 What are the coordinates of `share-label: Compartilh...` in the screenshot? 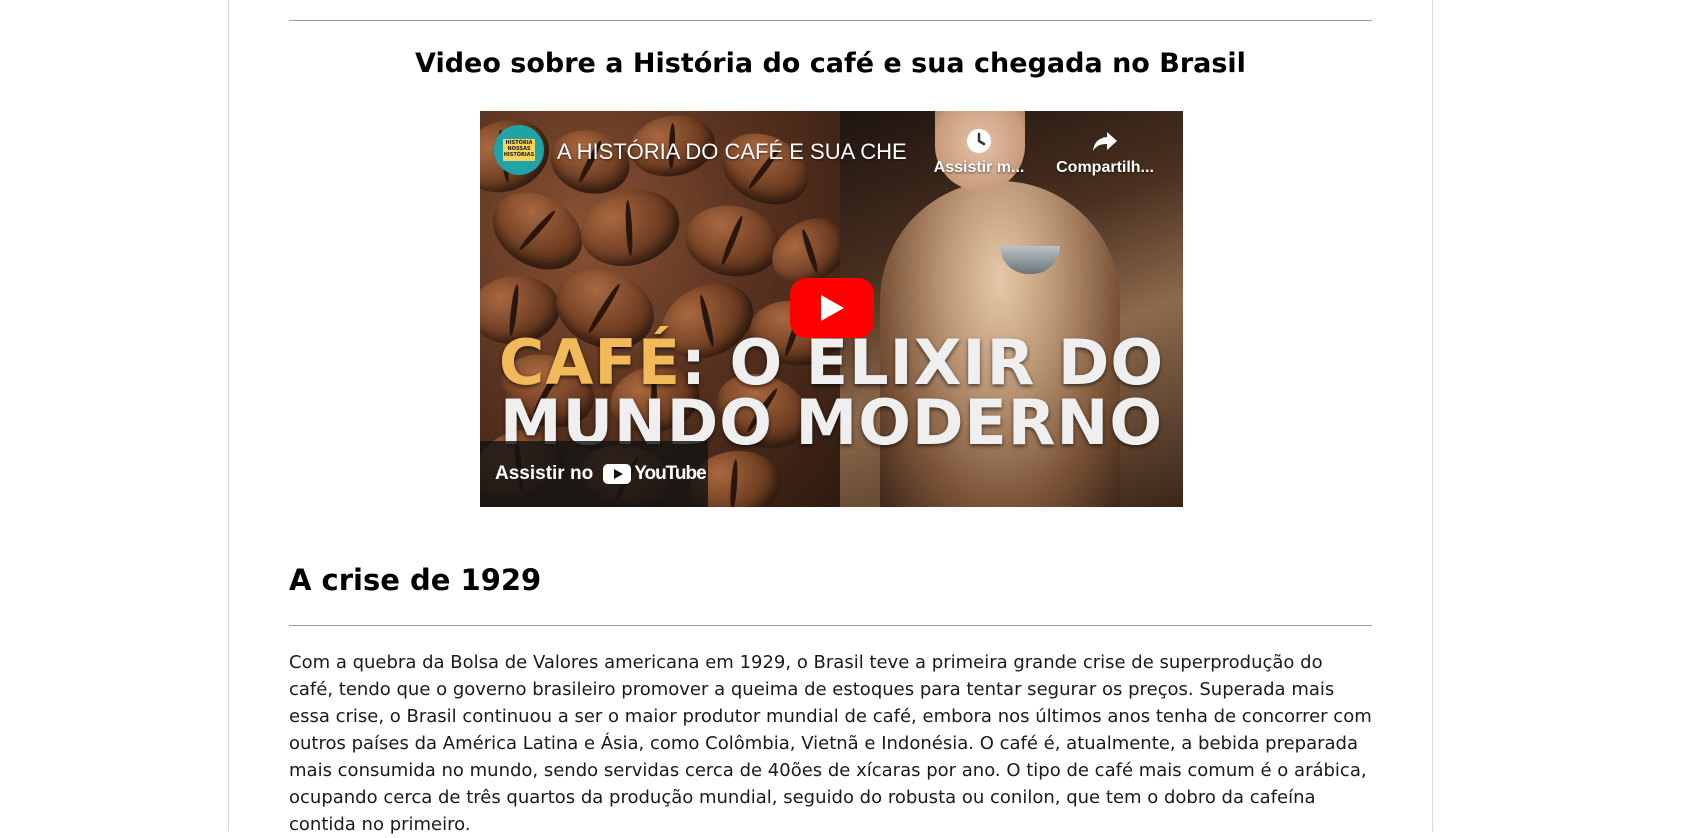 It's located at (1105, 167).